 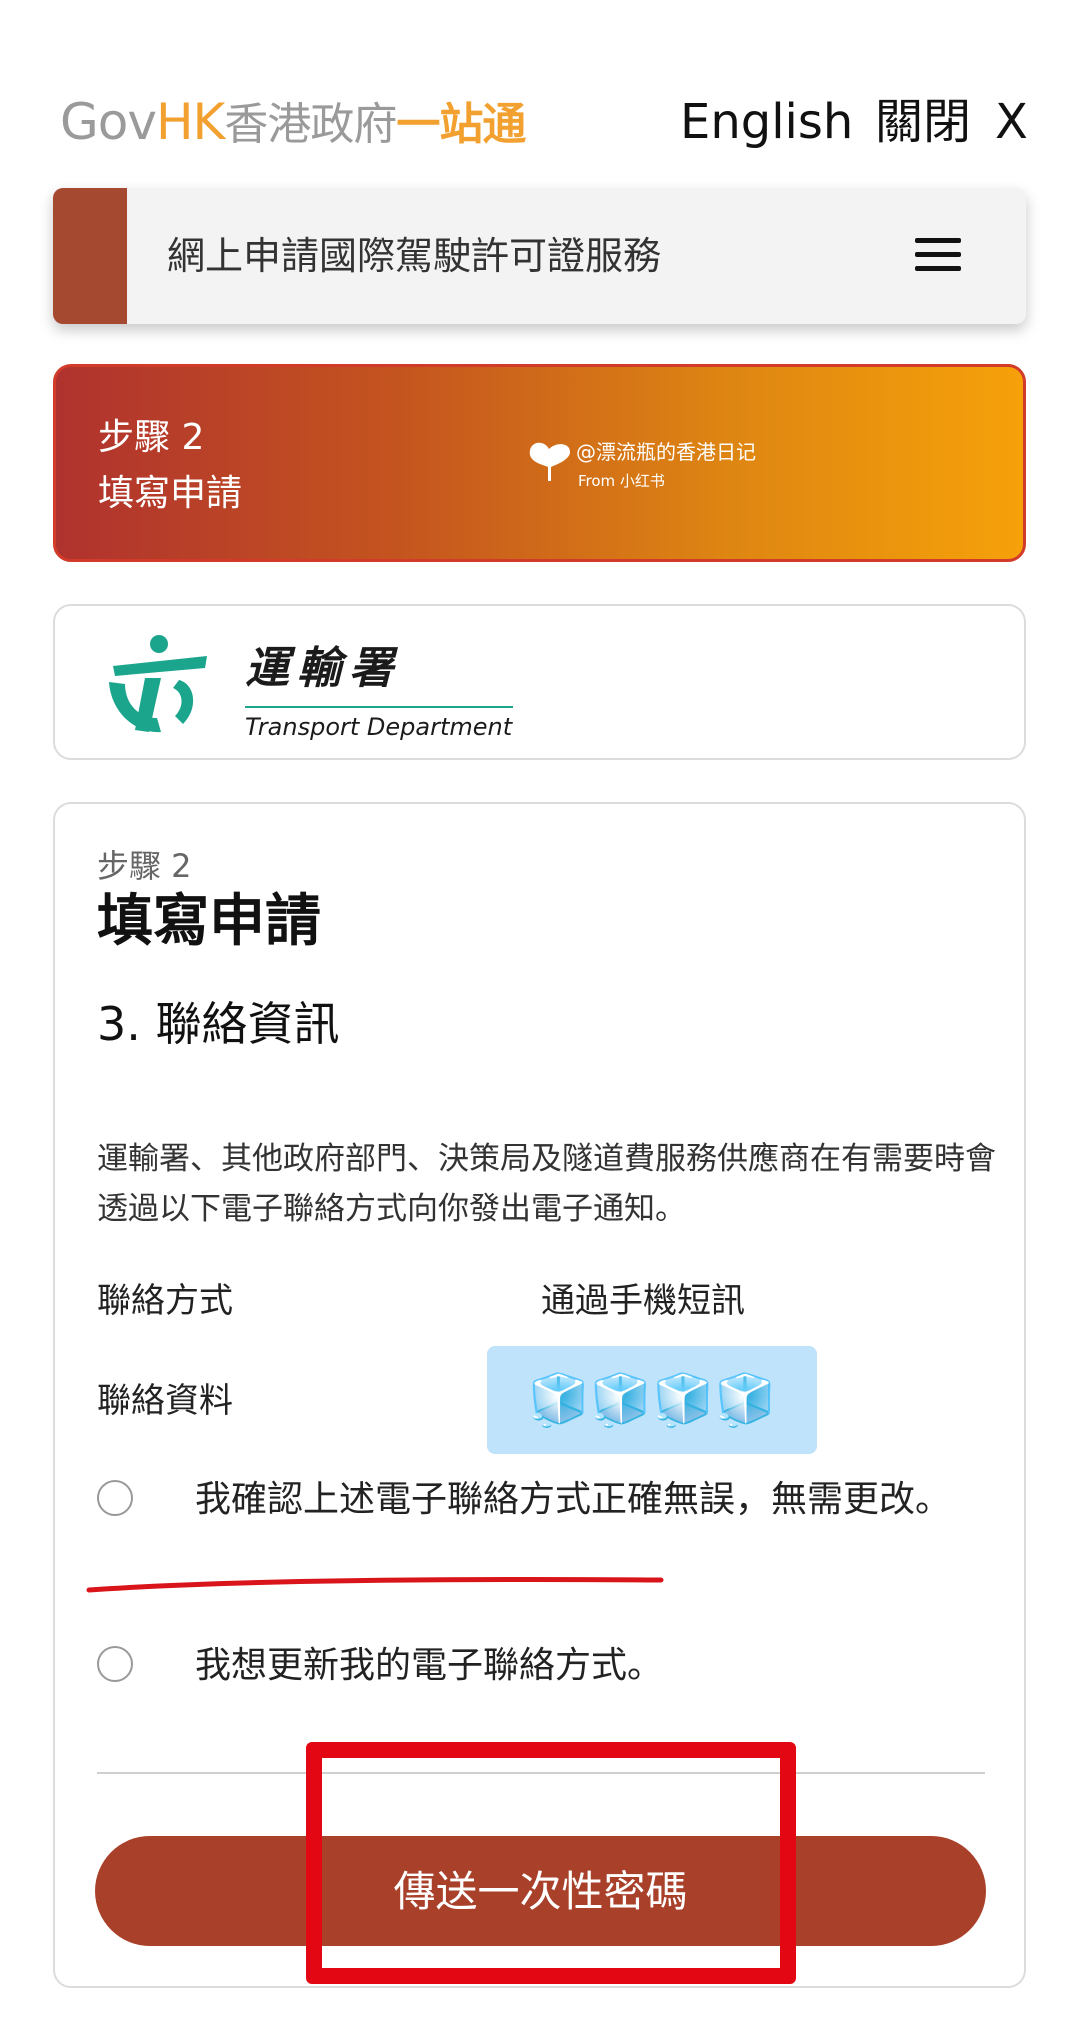 I want to click on watermark-from: From 小红书, so click(x=621, y=481).